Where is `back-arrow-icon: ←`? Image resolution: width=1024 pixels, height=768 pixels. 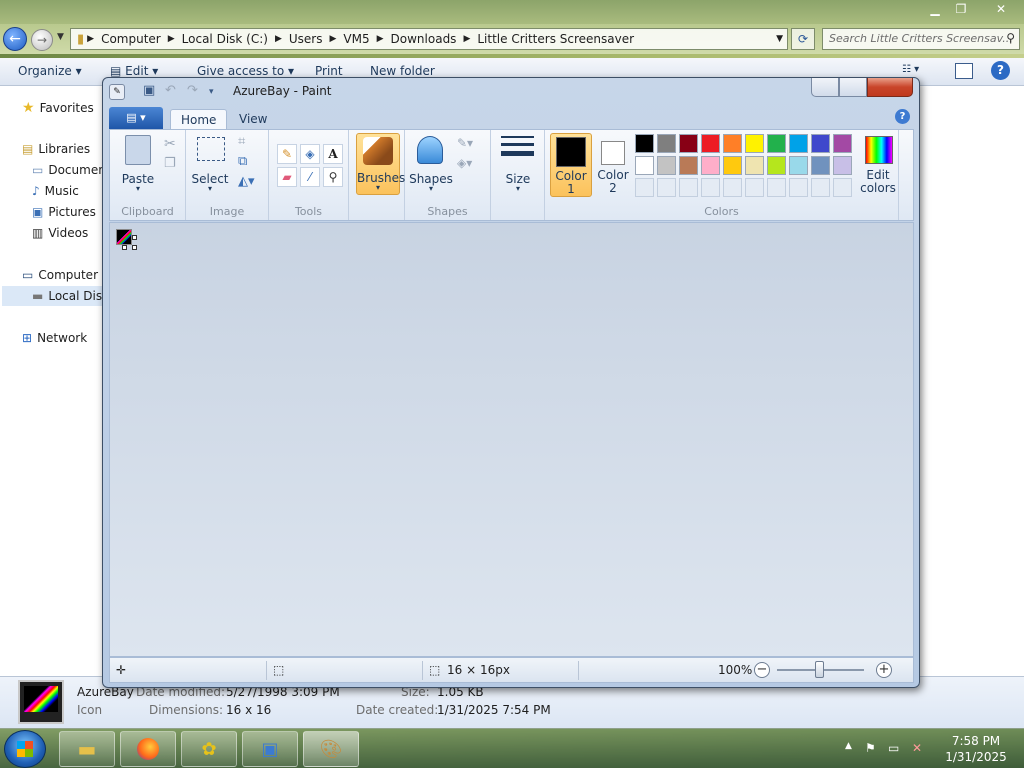
back-arrow-icon: ← is located at coordinates (15, 39).